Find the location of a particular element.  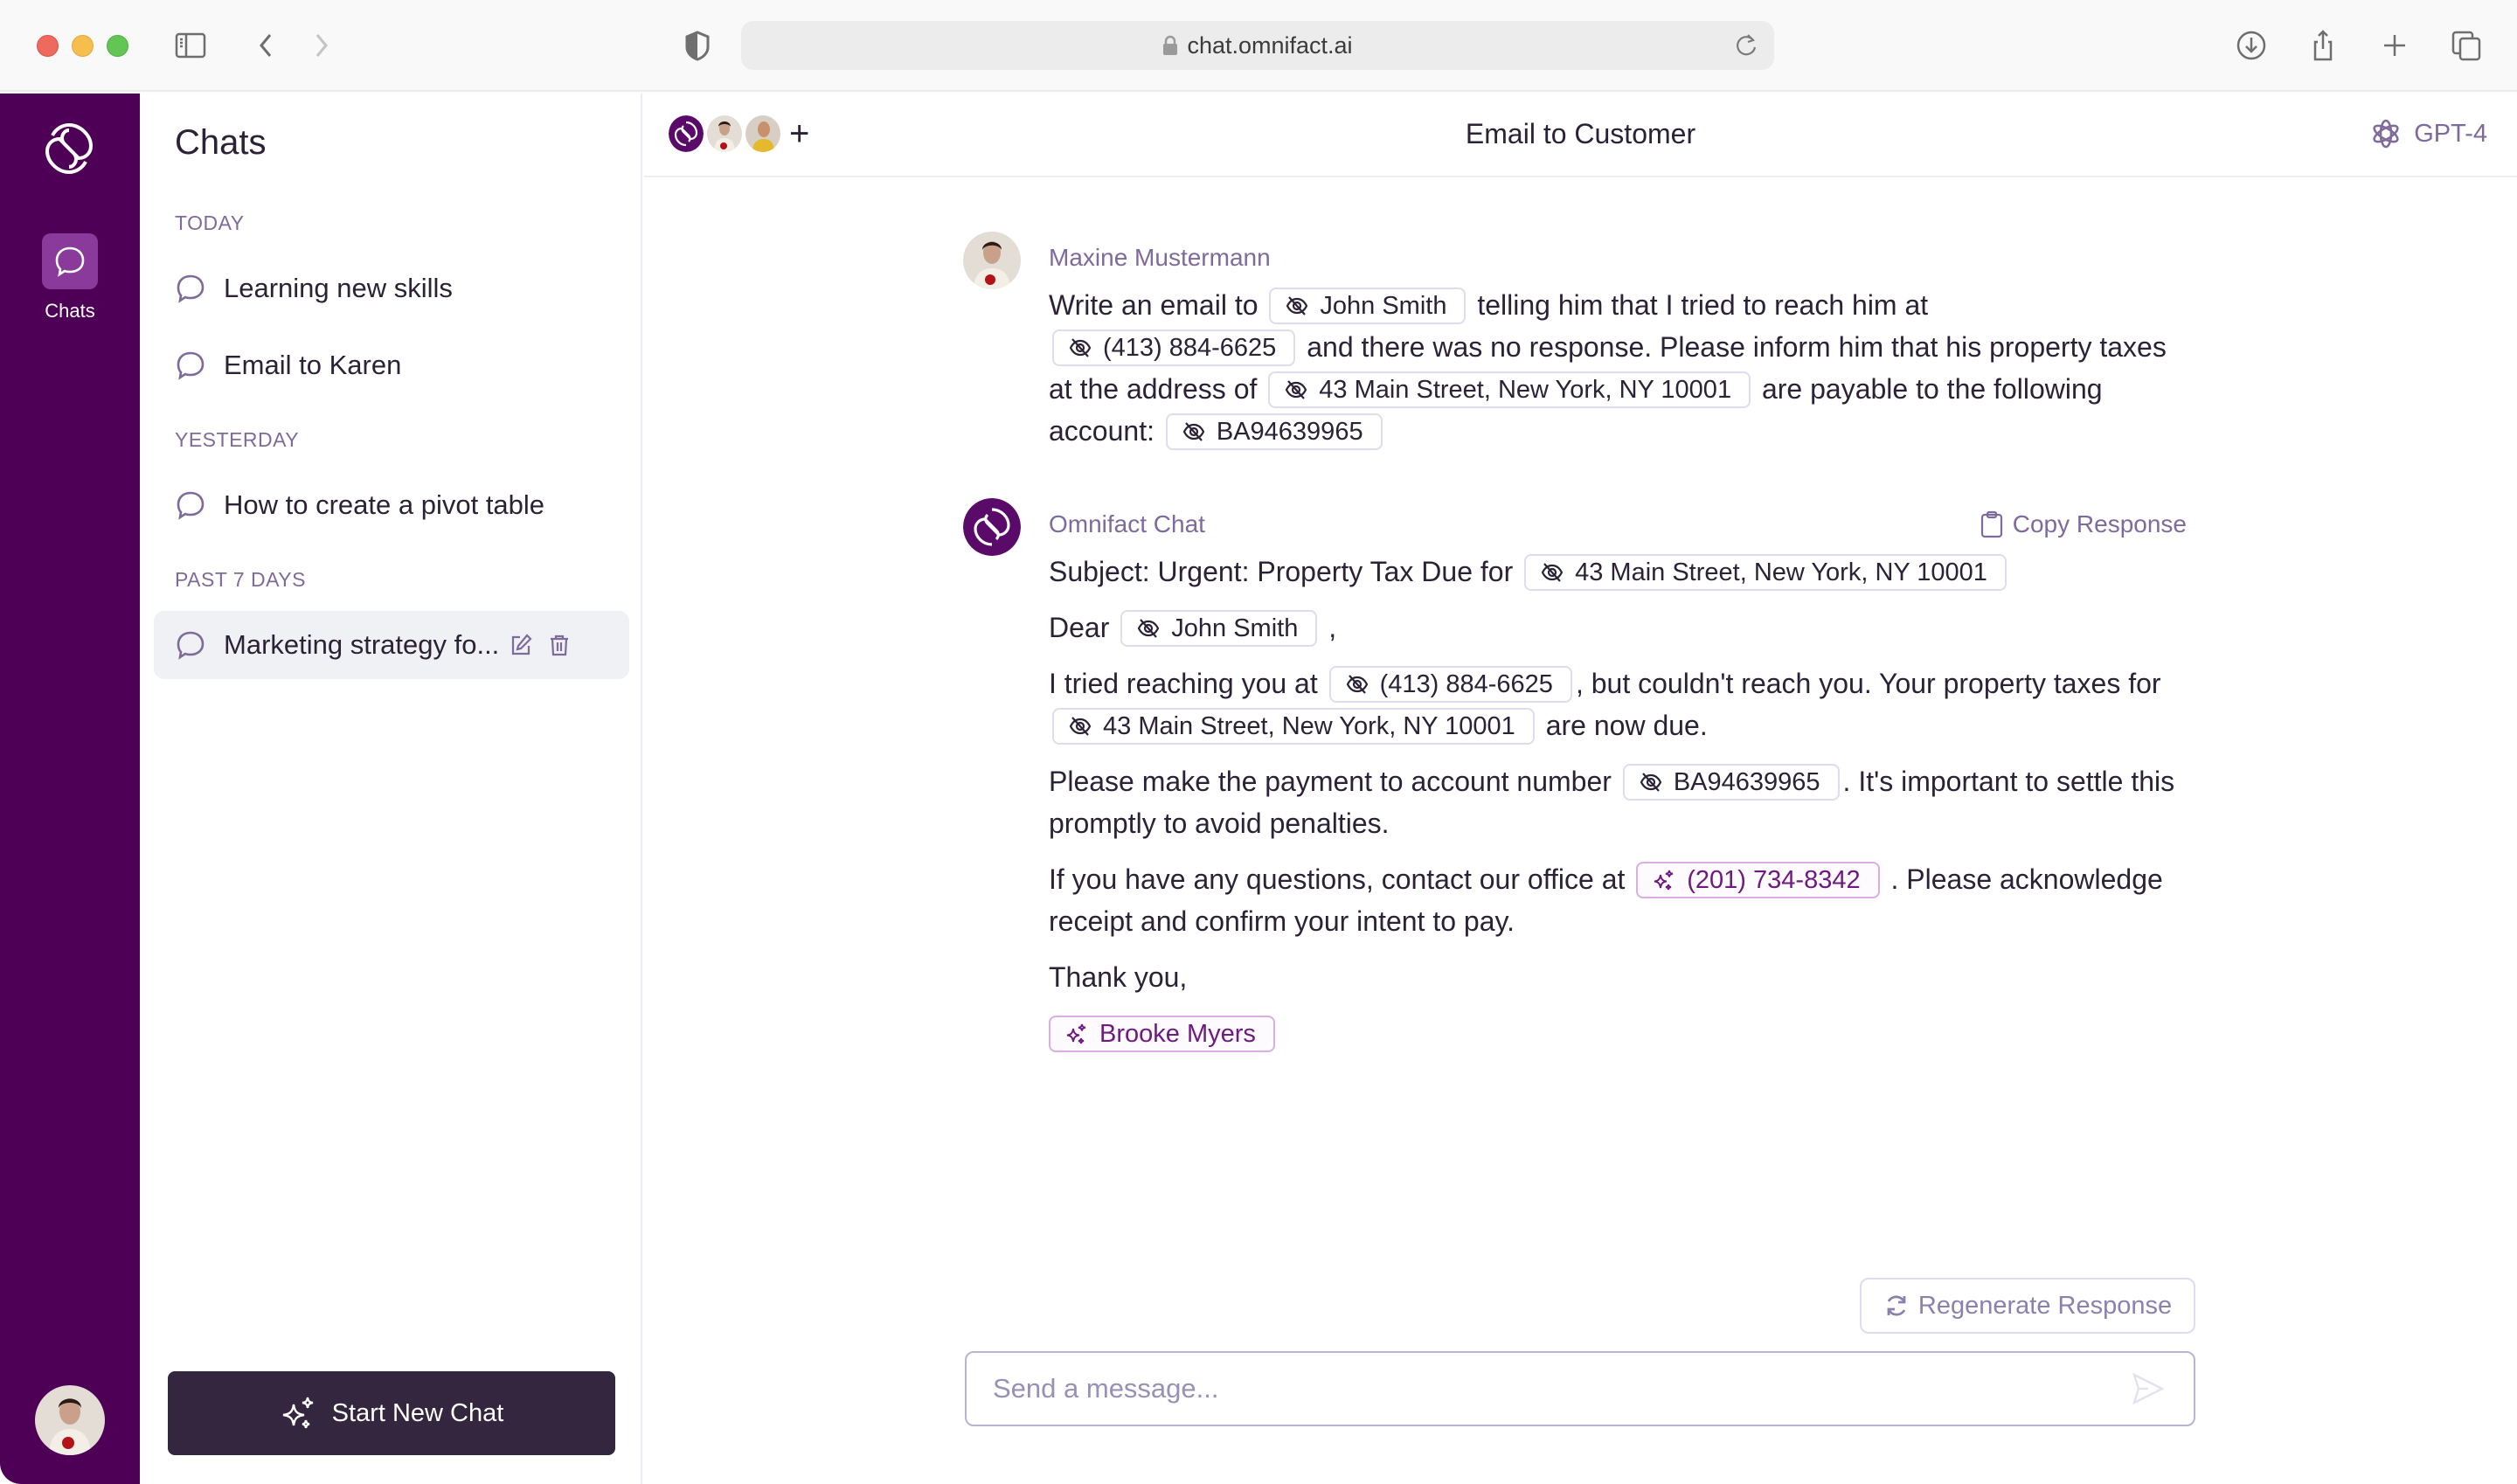

message-text: telling him that I tried to reach him at is located at coordinates (1703, 305).